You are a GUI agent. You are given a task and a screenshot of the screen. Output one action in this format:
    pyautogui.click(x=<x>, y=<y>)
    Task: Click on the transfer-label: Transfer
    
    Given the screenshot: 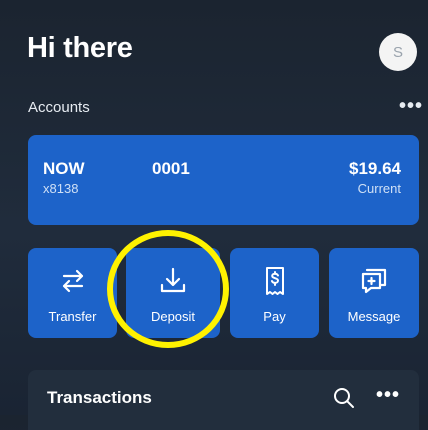 What is the action you would take?
    pyautogui.click(x=72, y=316)
    